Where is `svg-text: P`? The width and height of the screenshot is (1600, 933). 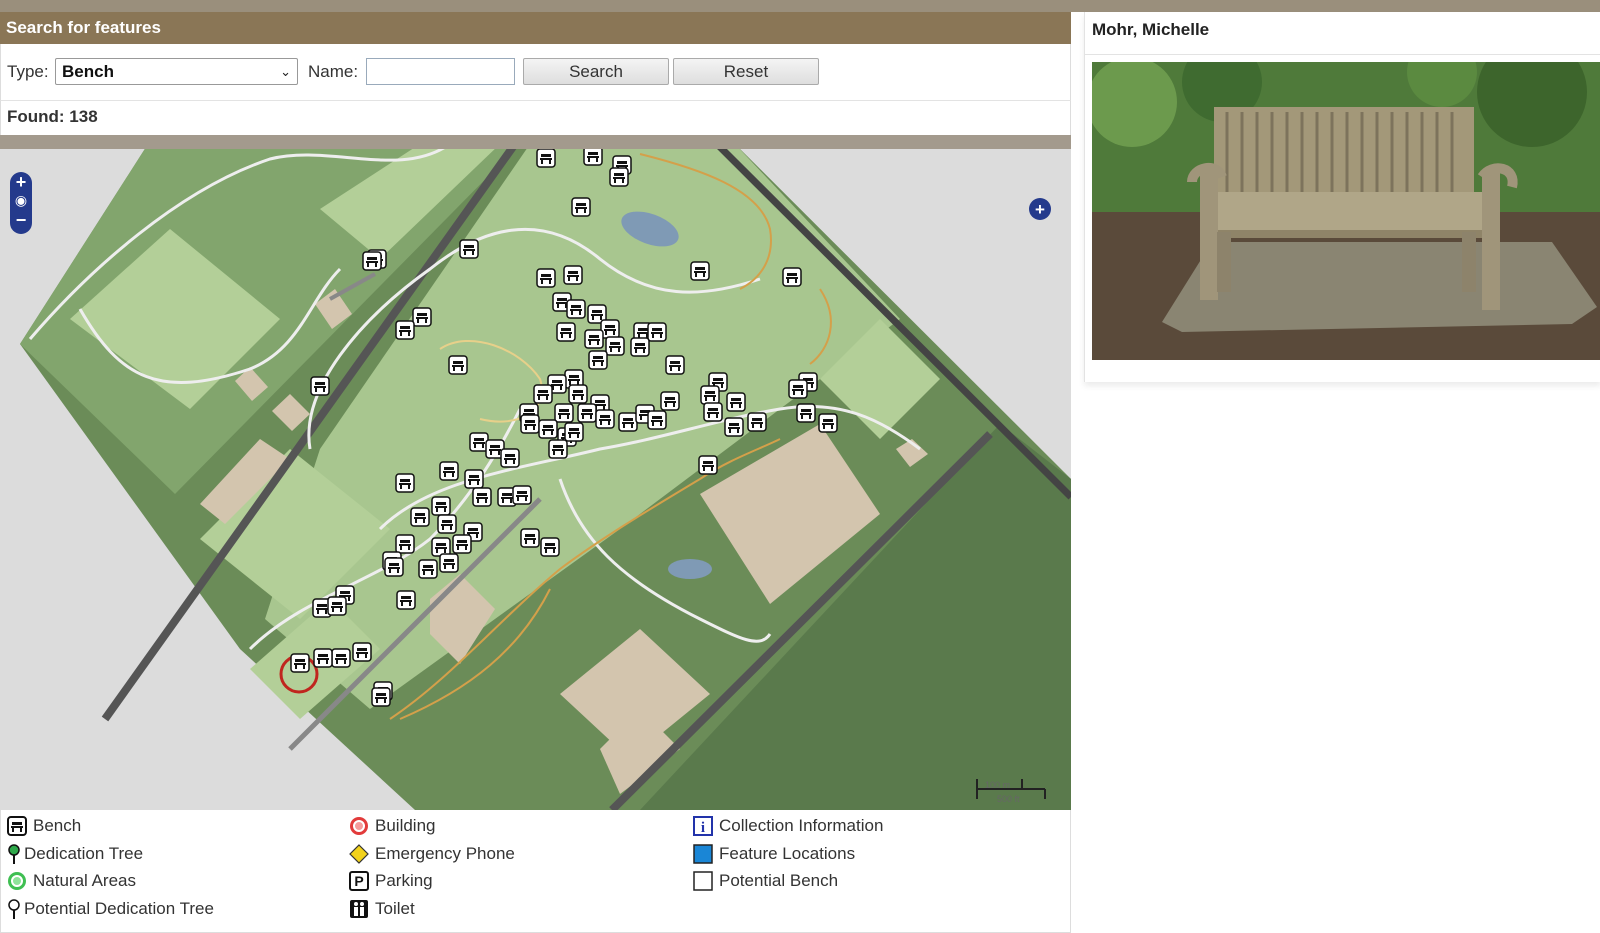 svg-text: P is located at coordinates (358, 881).